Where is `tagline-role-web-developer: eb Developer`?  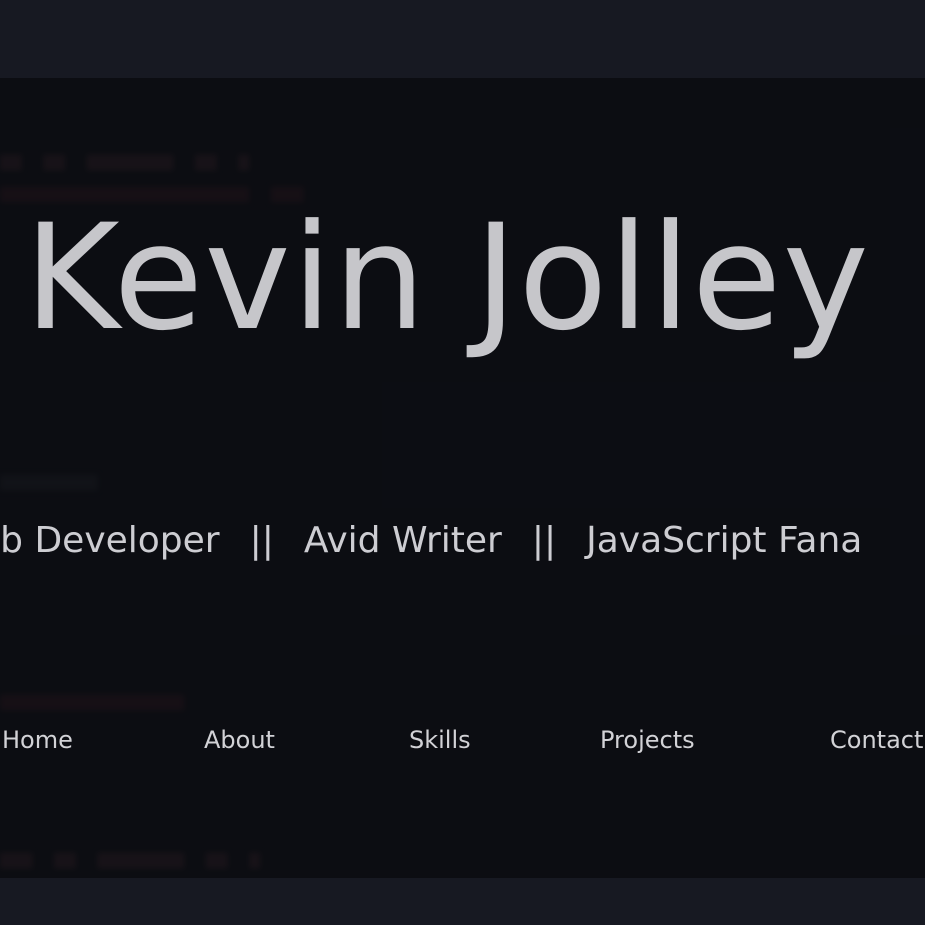 tagline-role-web-developer: eb Developer is located at coordinates (110, 540).